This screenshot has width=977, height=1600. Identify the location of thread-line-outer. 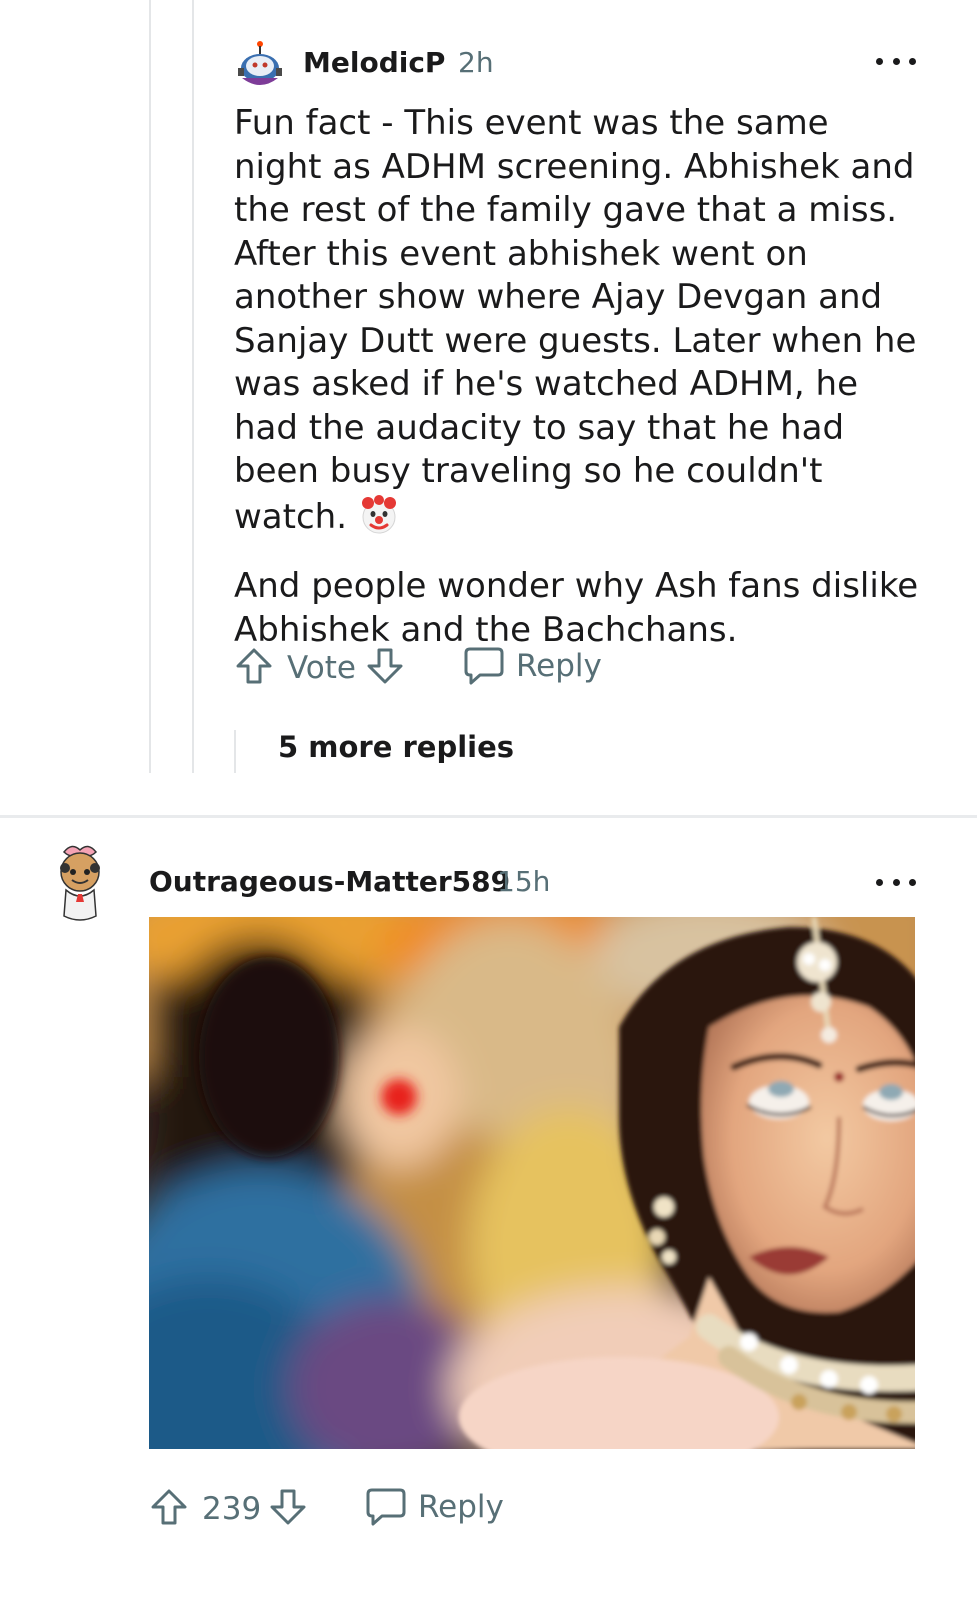
(150, 386).